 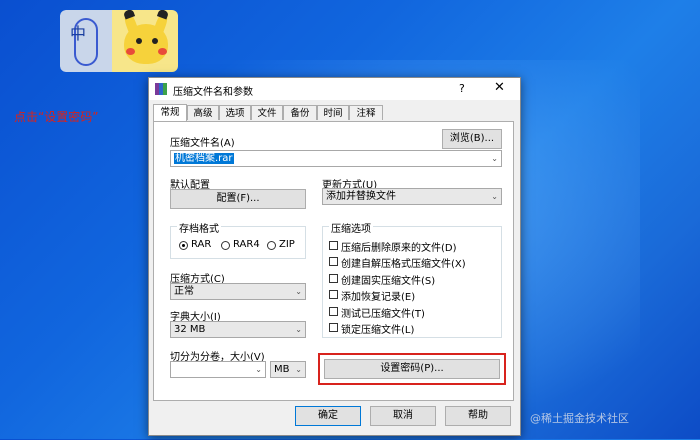 What do you see at coordinates (225, 245) in the screenshot?
I see `radio-rar4` at bounding box center [225, 245].